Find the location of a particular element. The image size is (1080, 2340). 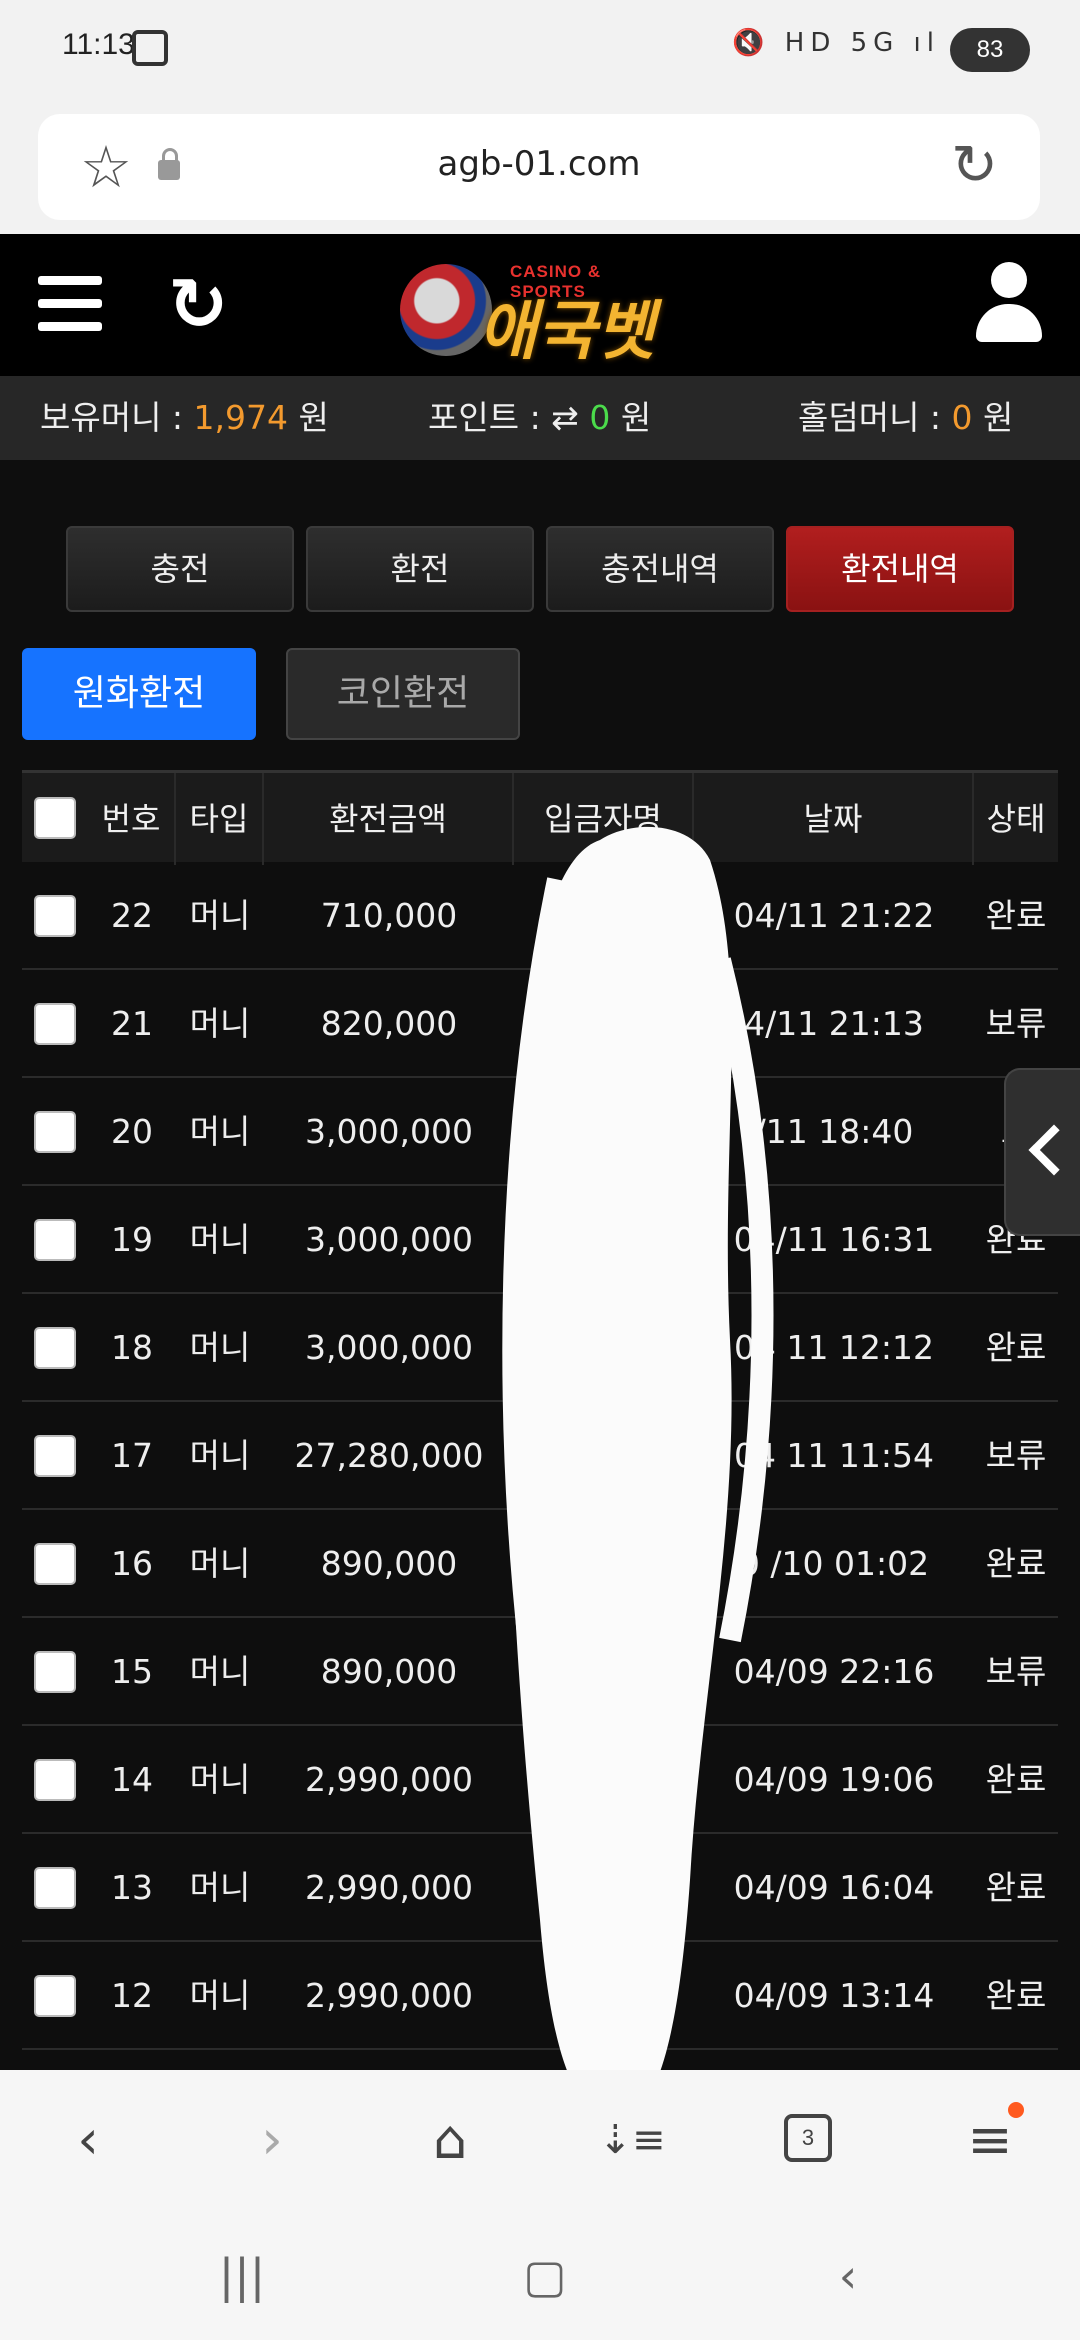

site-header: ↻ CASINO & SPORTS 애국벳 is located at coordinates (540, 305).